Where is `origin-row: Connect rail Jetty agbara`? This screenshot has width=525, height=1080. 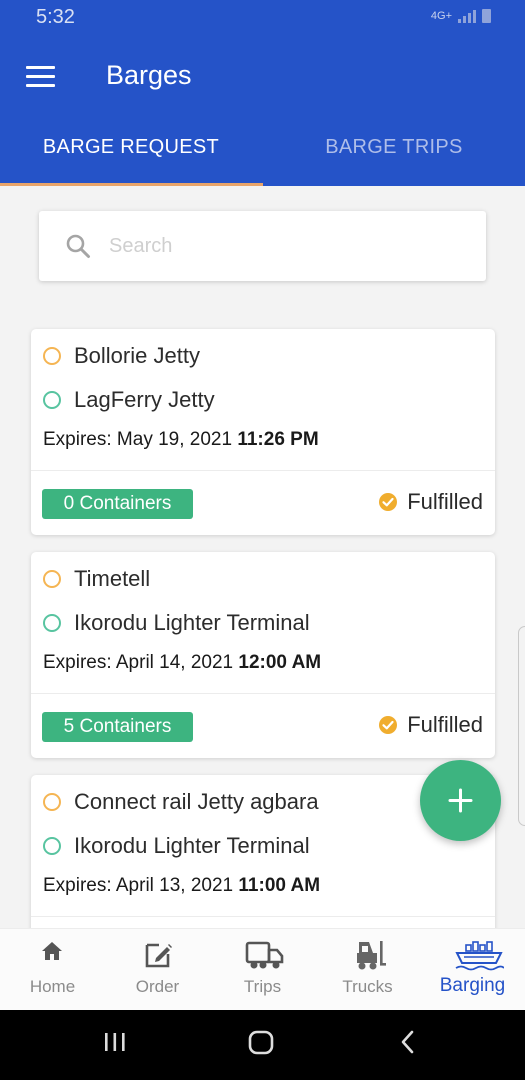
origin-row: Connect rail Jetty agbara is located at coordinates (181, 802).